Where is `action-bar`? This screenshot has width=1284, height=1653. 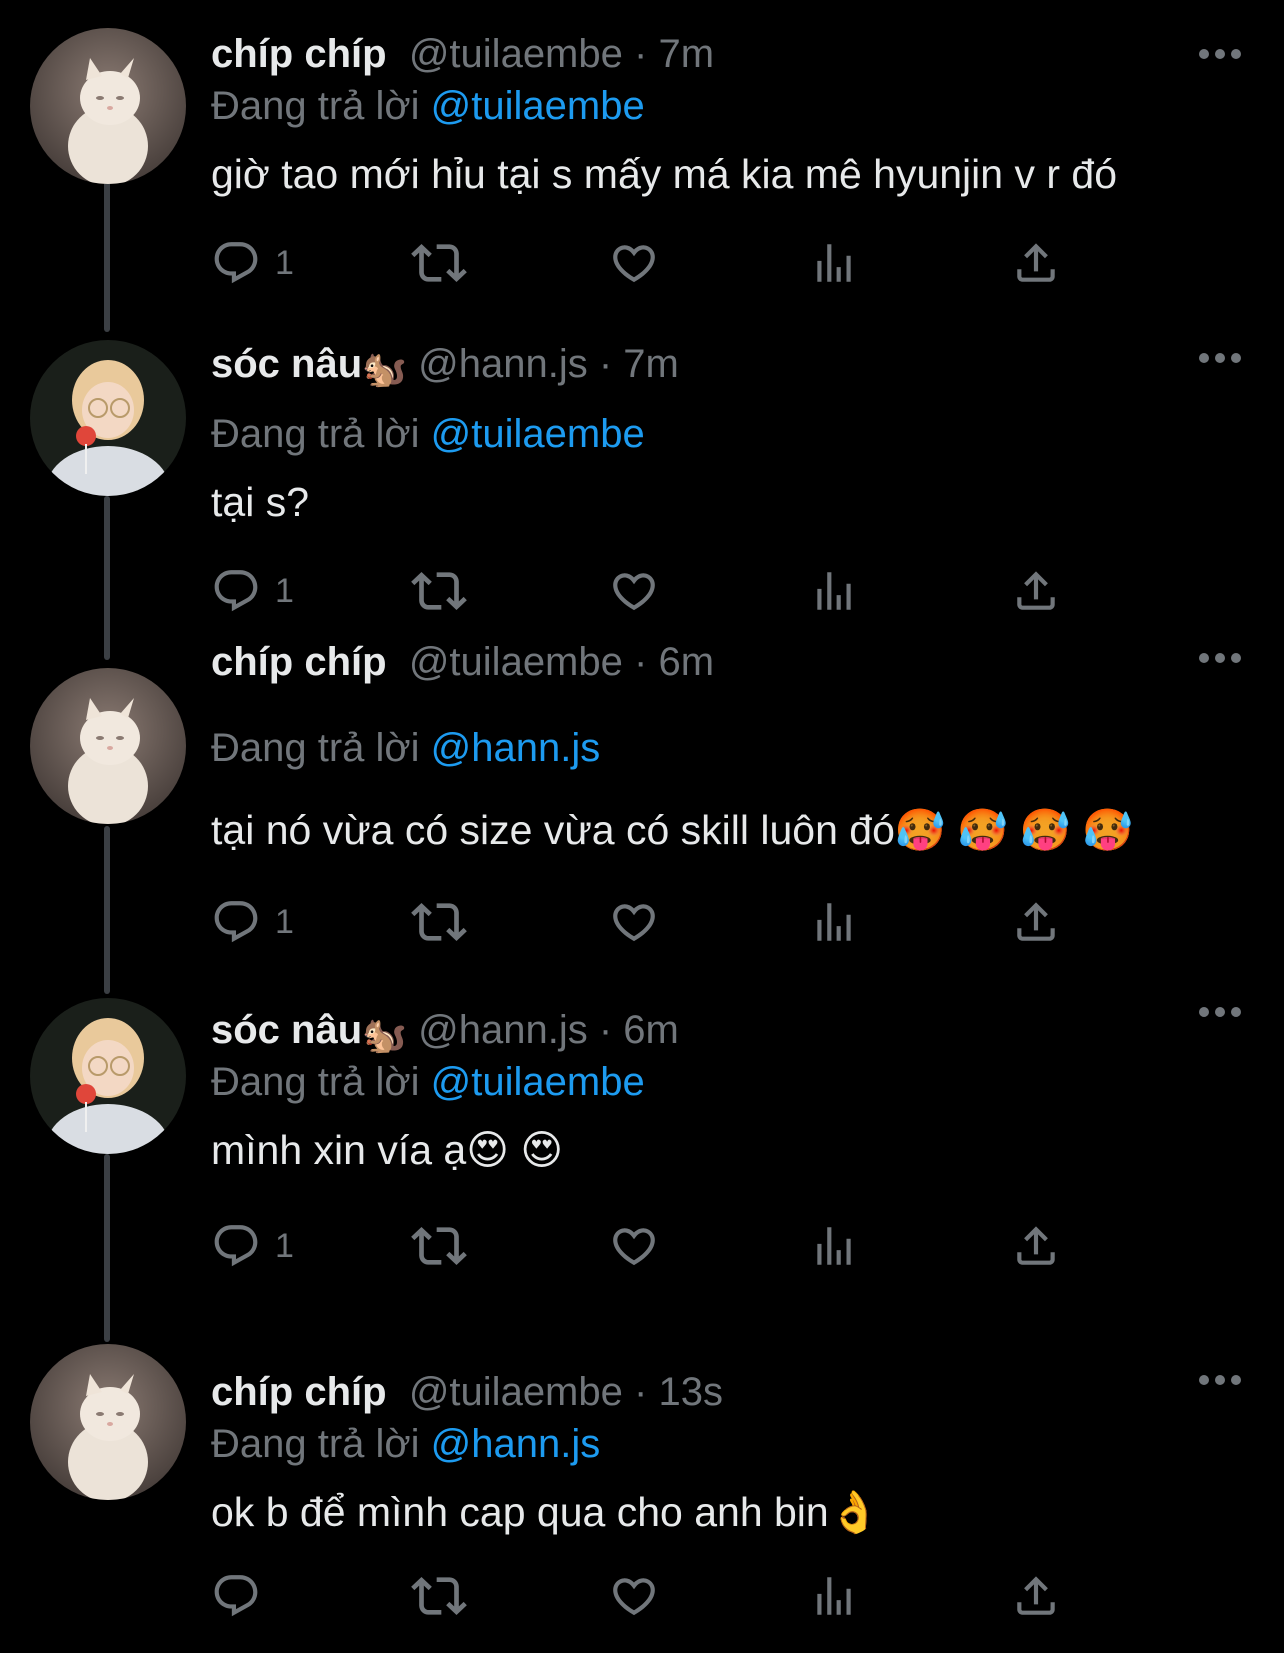 action-bar is located at coordinates (671, 1596).